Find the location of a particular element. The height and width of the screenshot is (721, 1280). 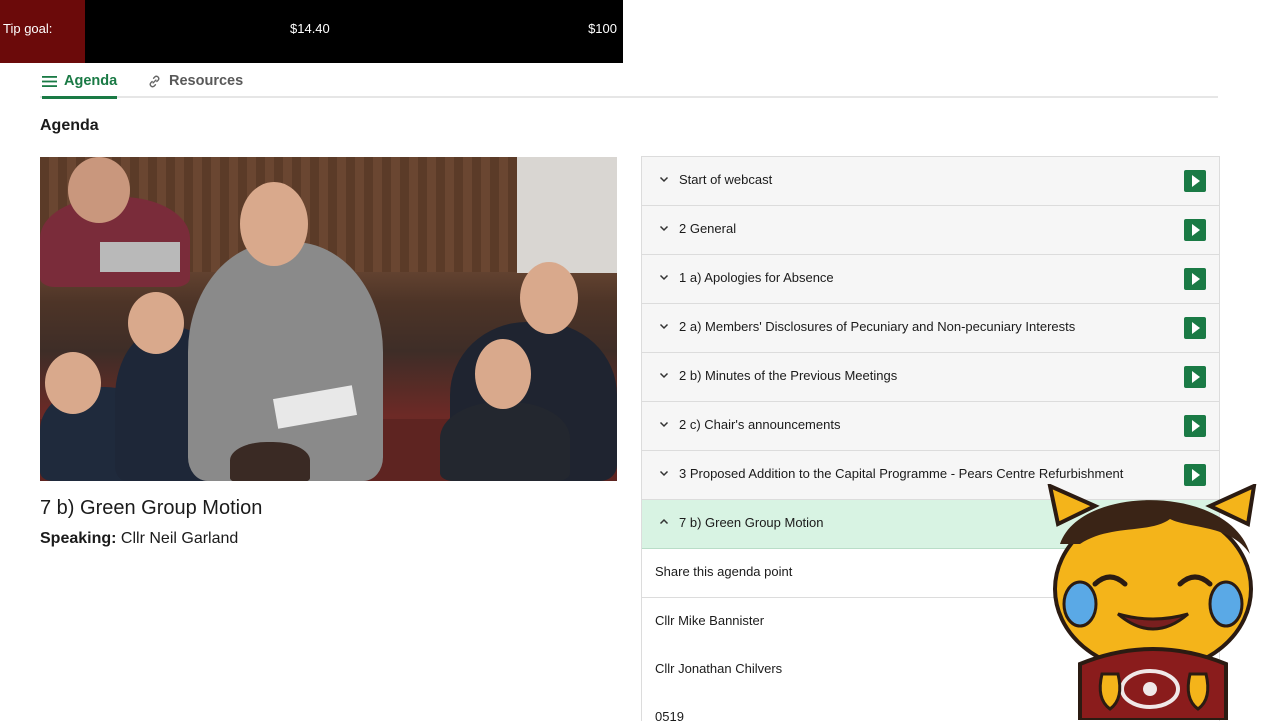

speaker-line: Speaking: Cllr Neil Garland is located at coordinates (139, 539).